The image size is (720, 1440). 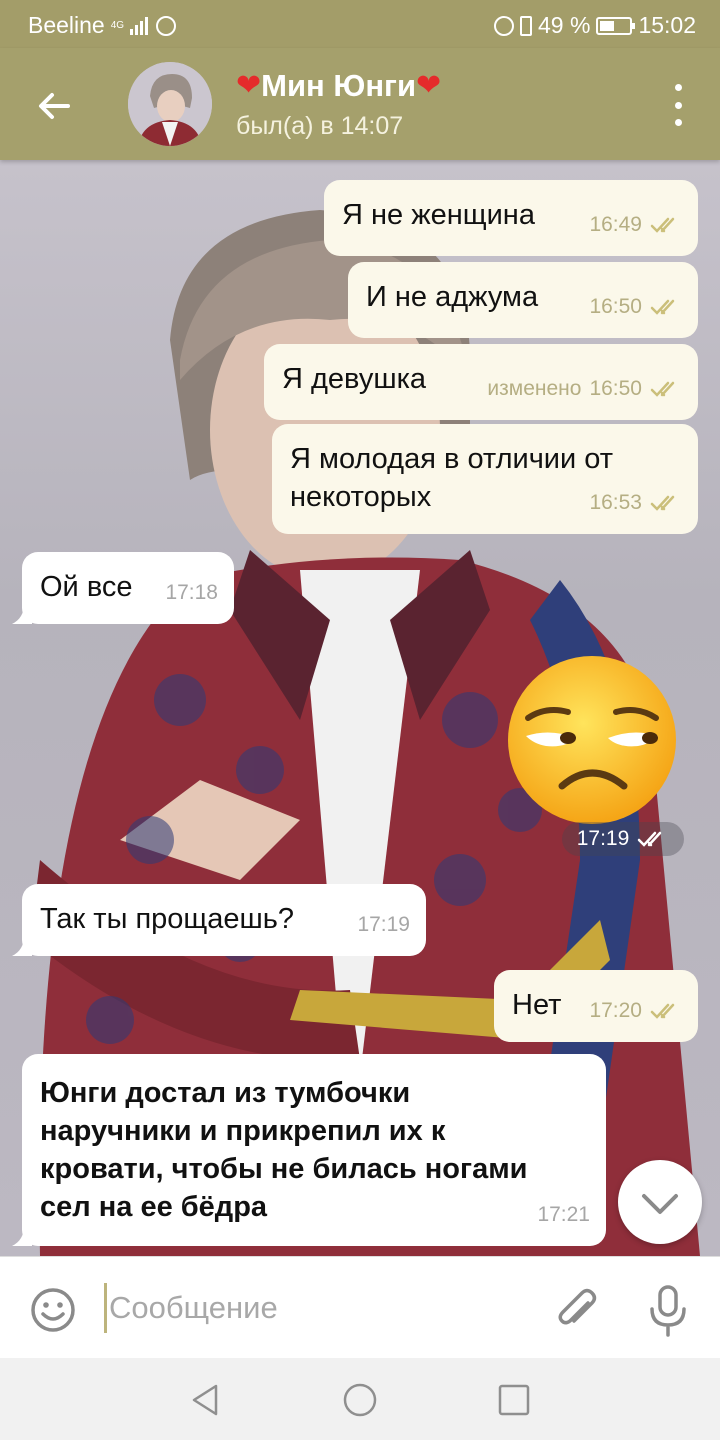 I want to click on message-bubble: Так ты прощаешь? 17:19, so click(x=219, y=920).